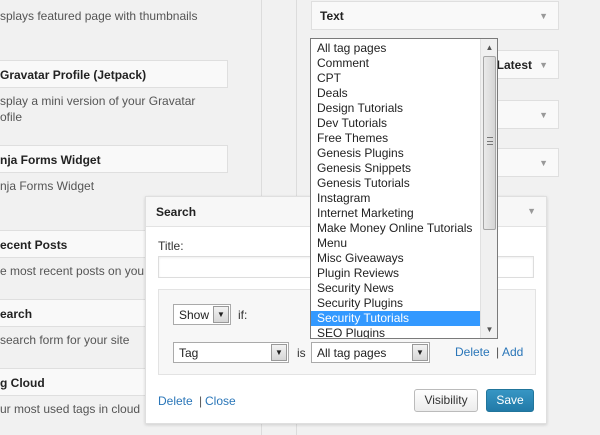  I want to click on list-option: SEO Plugins, so click(396, 332).